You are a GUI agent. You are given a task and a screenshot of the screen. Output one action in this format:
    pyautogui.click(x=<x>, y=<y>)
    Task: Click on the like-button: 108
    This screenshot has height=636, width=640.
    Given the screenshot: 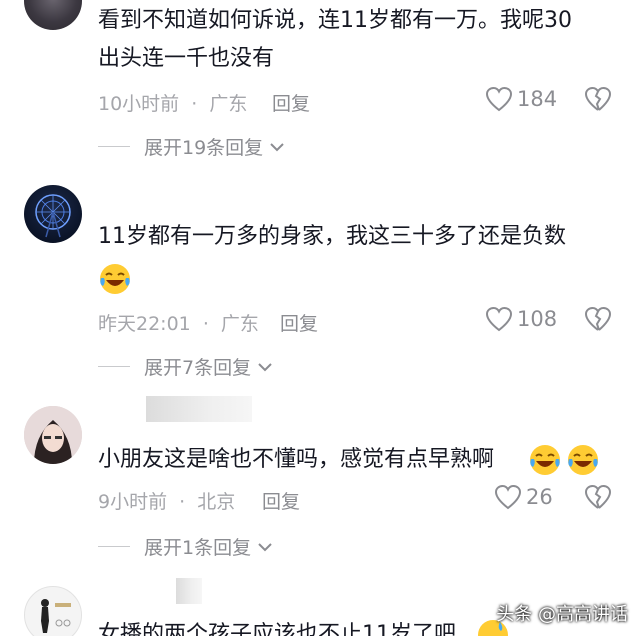 What is the action you would take?
    pyautogui.click(x=521, y=319)
    